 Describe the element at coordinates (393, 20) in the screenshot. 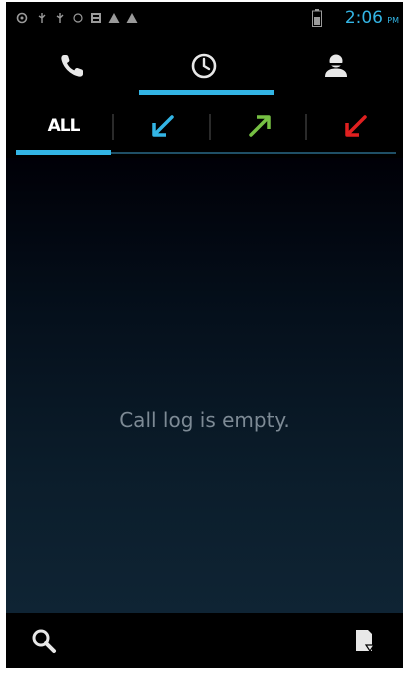

I see `status-ampm: PM` at that location.